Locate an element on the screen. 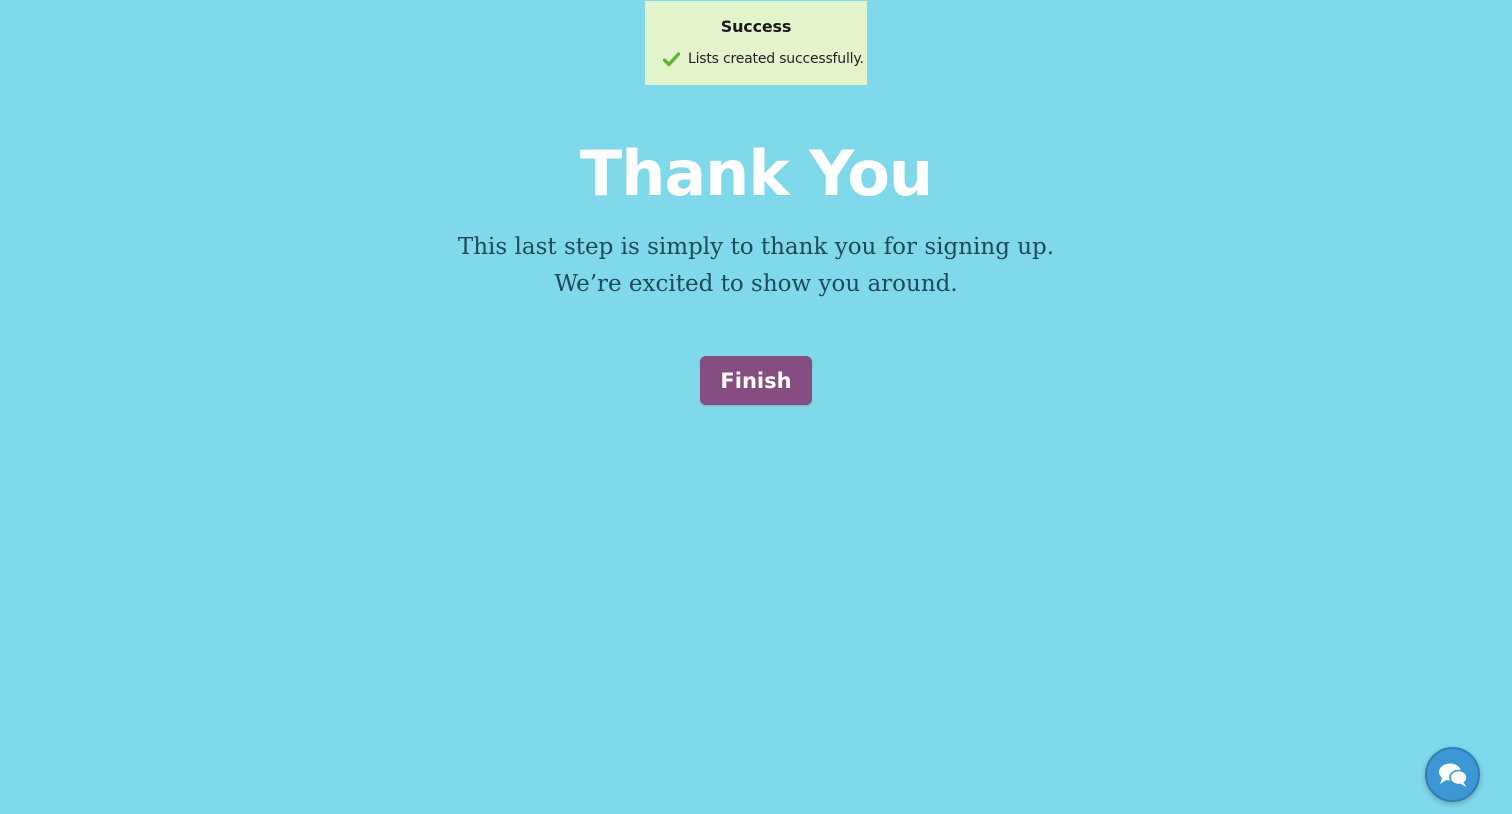 The height and width of the screenshot is (814, 1512). chat-bubbles-icon is located at coordinates (1453, 775).